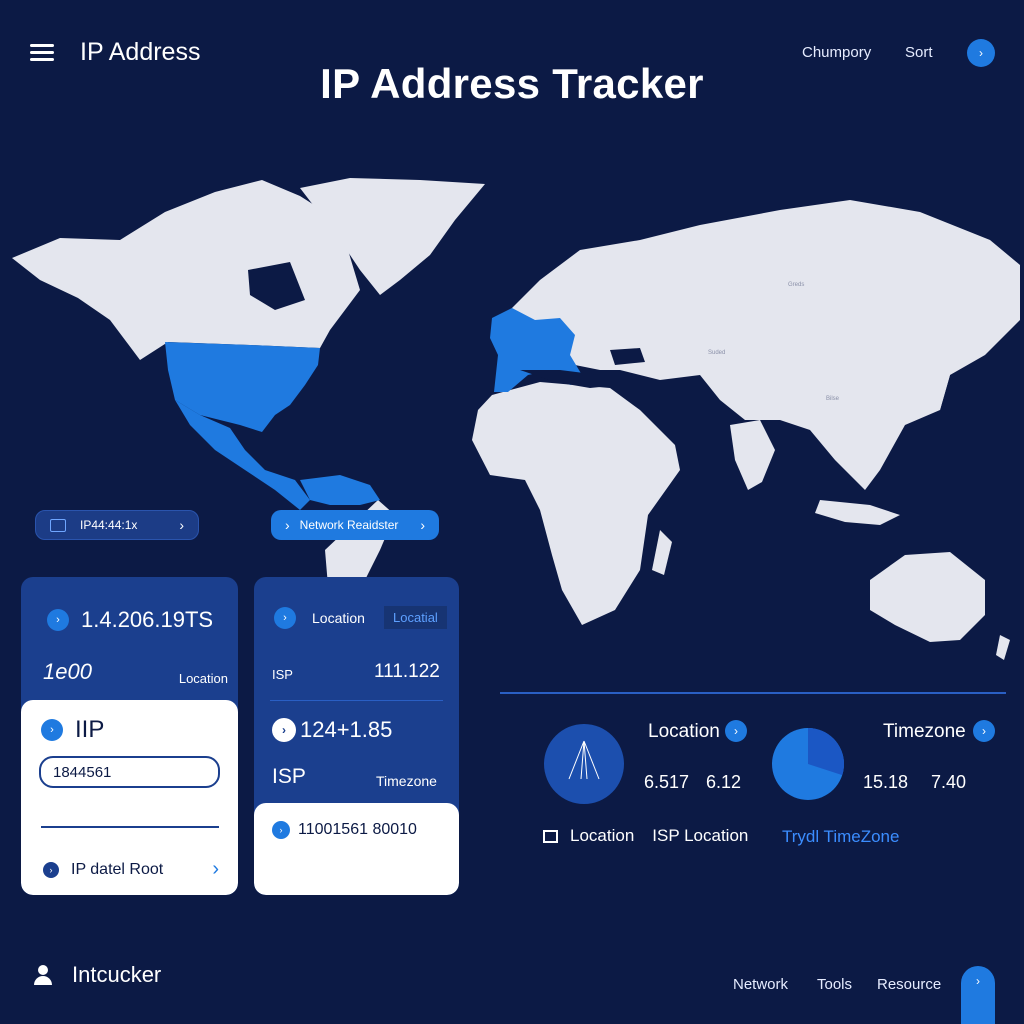 This screenshot has width=1024, height=1024. I want to click on list-icon, so click(58, 525).